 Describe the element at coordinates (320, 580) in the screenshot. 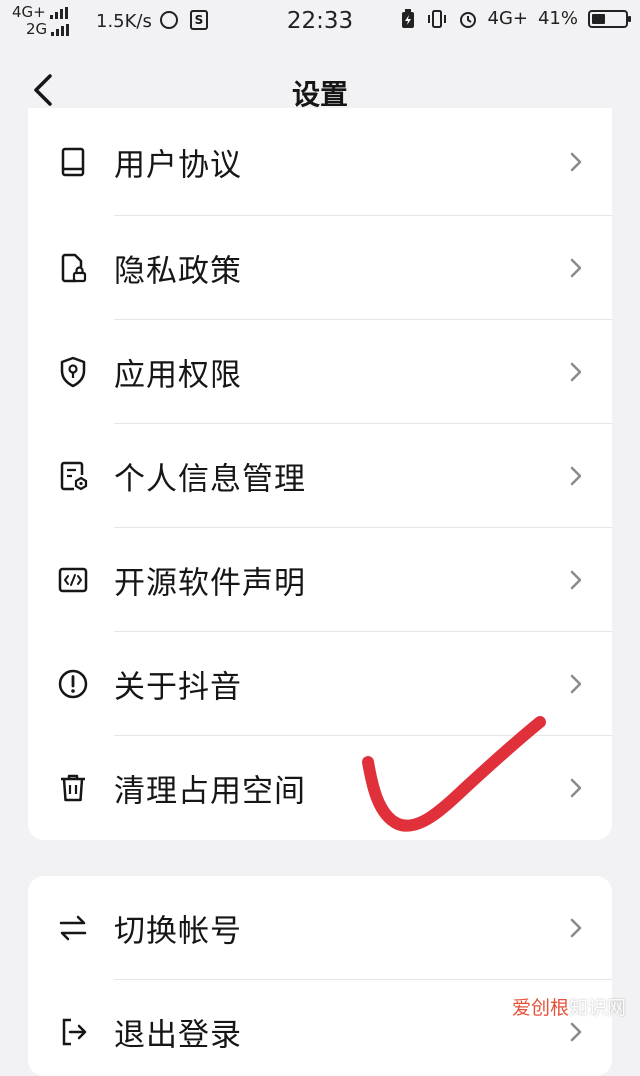

I see `settings-item-open-source: 开源软件声明` at that location.